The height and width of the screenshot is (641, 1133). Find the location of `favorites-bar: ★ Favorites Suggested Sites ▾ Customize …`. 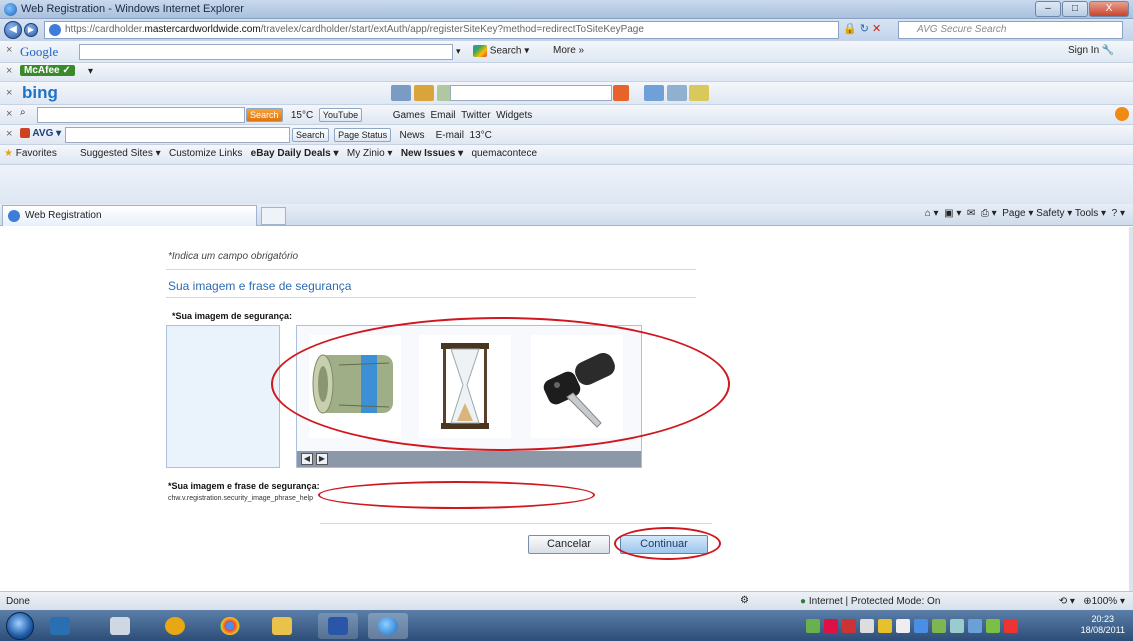

favorites-bar: ★ Favorites Suggested Sites ▾ Customize … is located at coordinates (566, 155).